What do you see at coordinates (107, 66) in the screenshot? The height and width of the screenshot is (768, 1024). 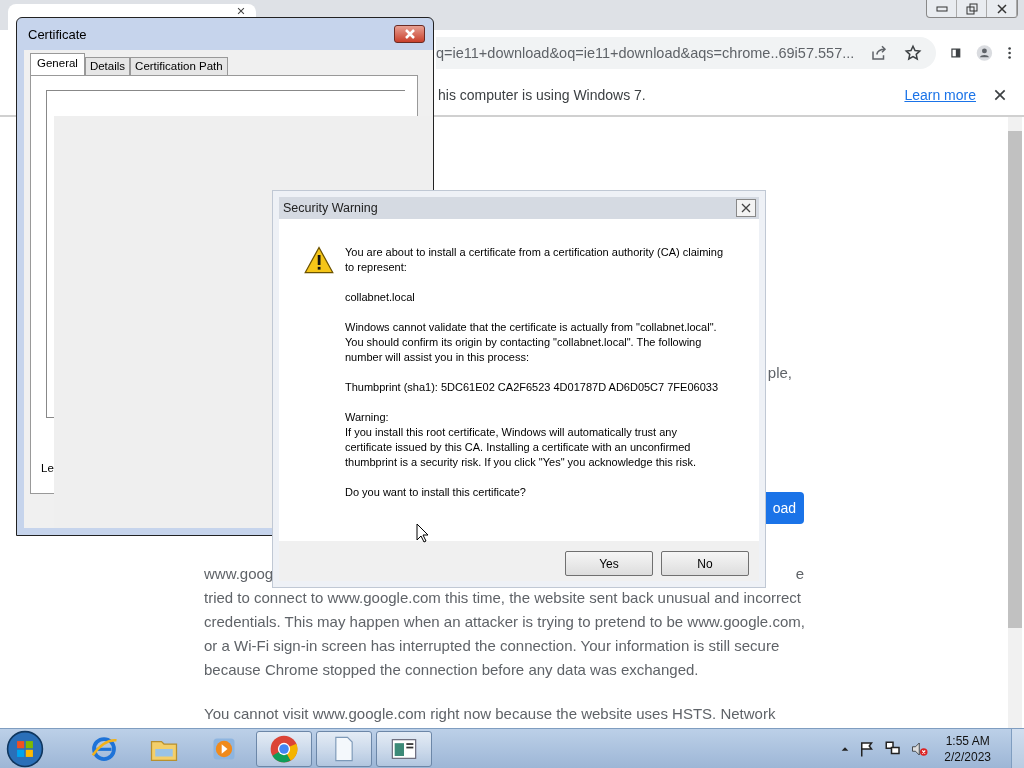 I see `dialog-tab: Details` at bounding box center [107, 66].